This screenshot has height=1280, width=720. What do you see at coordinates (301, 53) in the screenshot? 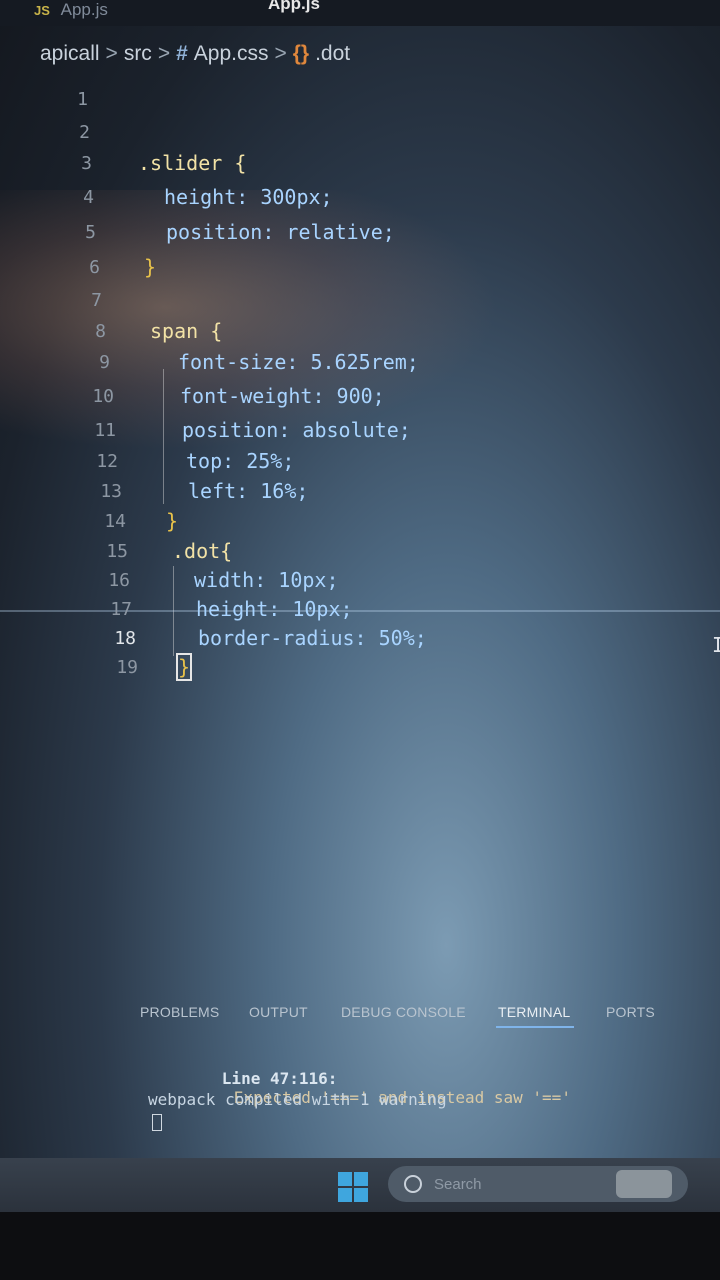
I see `css-symbol-icon: {}` at bounding box center [301, 53].